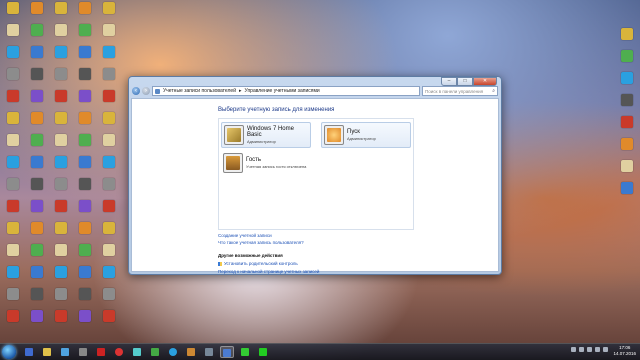  What do you see at coordinates (624, 351) in the screenshot?
I see `clock: 17:06 14.07.2016` at bounding box center [624, 351].